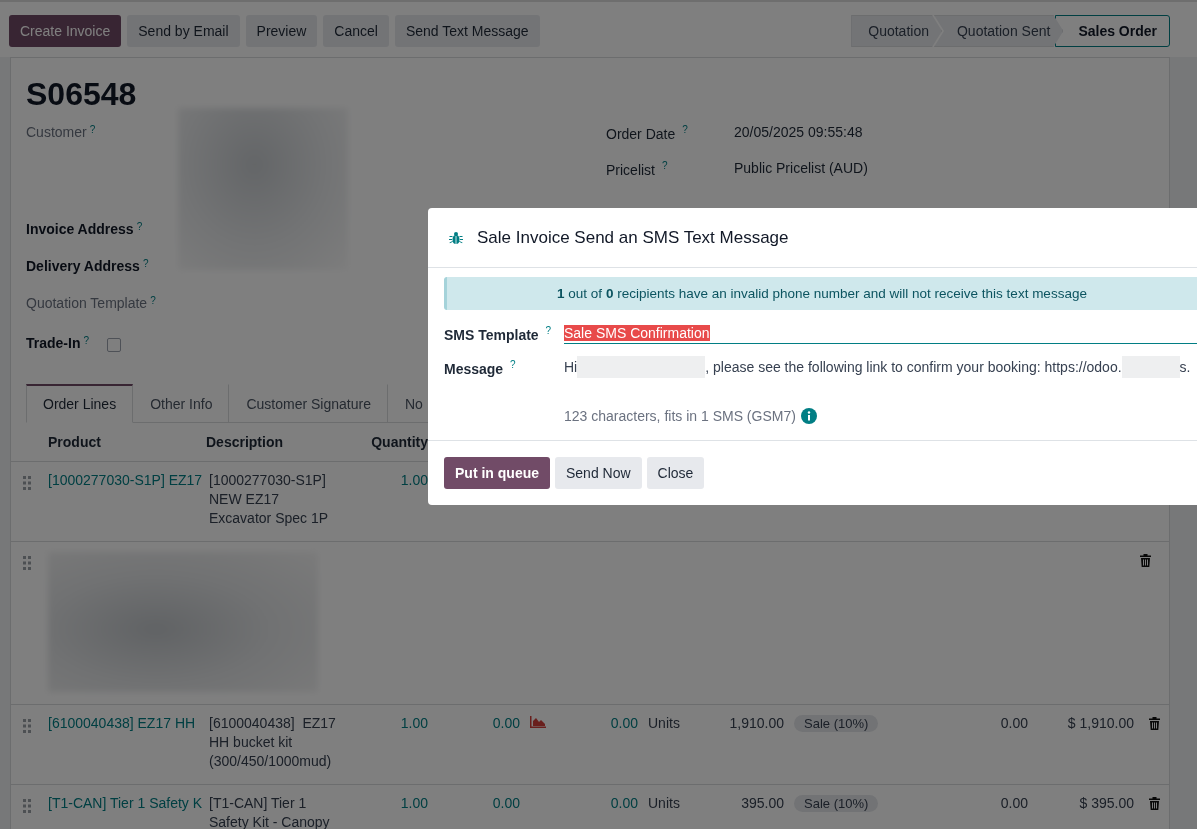 Image resolution: width=1197 pixels, height=829 pixels. What do you see at coordinates (801, 168) in the screenshot?
I see `field-value: Public Pricelist (AUD)` at bounding box center [801, 168].